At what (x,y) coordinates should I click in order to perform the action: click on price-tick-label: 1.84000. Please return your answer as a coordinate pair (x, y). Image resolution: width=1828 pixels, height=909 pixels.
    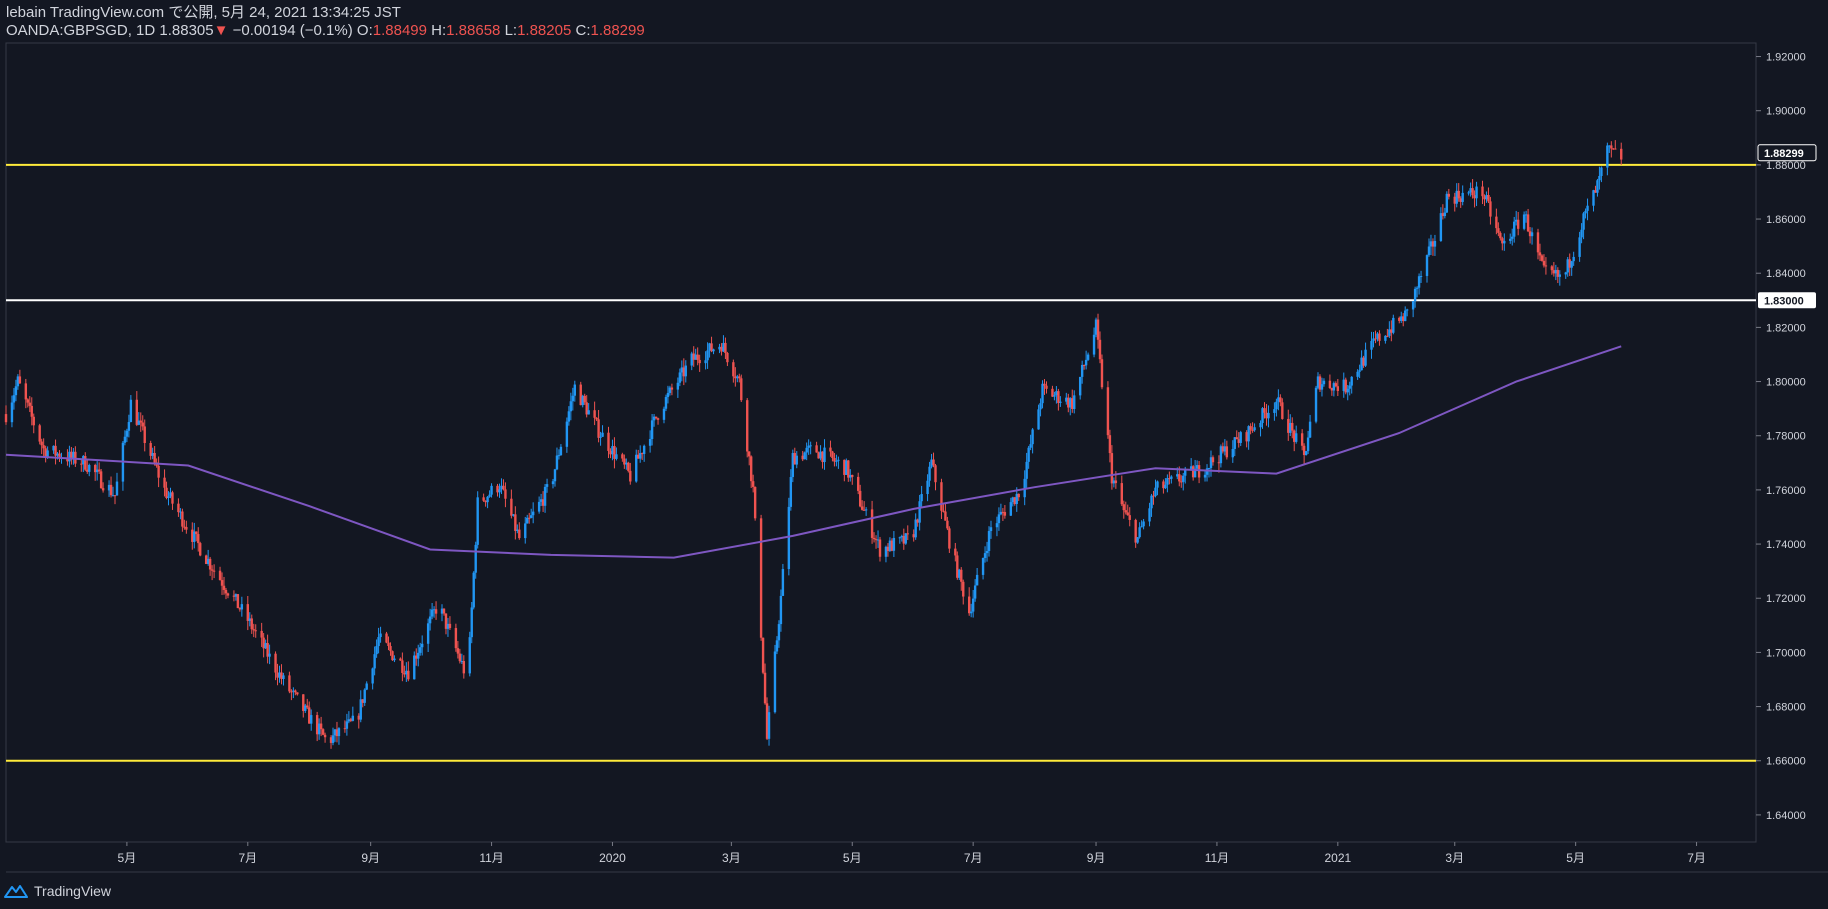
    Looking at the image, I should click on (1786, 274).